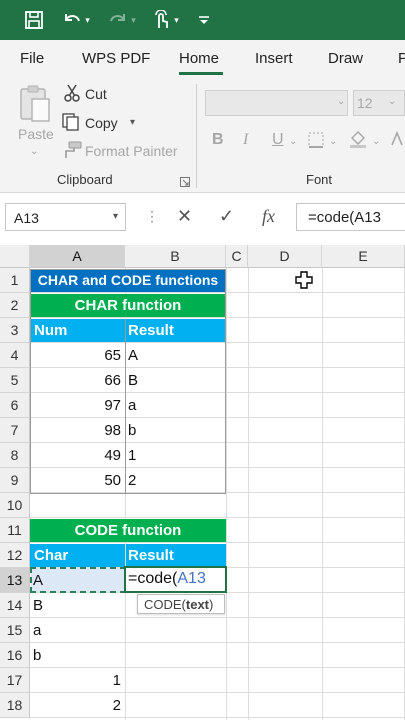 The width and height of the screenshot is (405, 720). Describe the element at coordinates (401, 58) in the screenshot. I see `tab-page-layout: P` at that location.